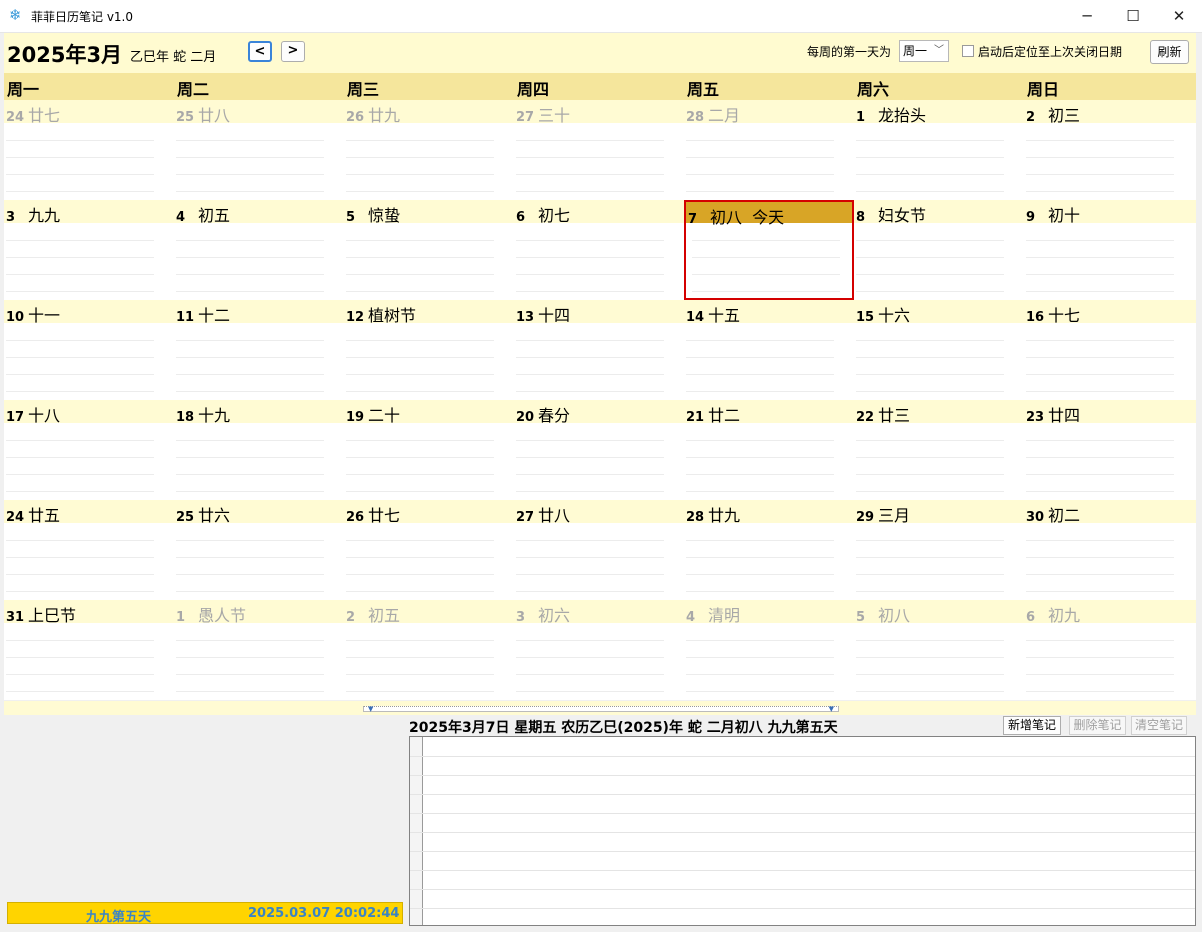 This screenshot has width=1202, height=932. I want to click on day-cell: 6 初九, so click(1109, 650).